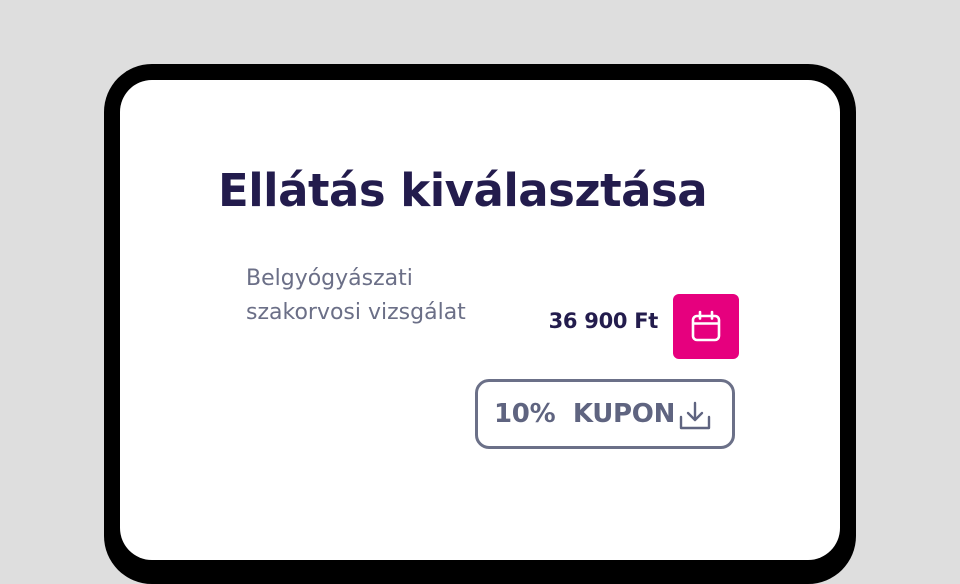 This screenshot has height=584, width=960. Describe the element at coordinates (329, 278) in the screenshot. I see `service-name-line-1: Belgyógyászati` at that location.